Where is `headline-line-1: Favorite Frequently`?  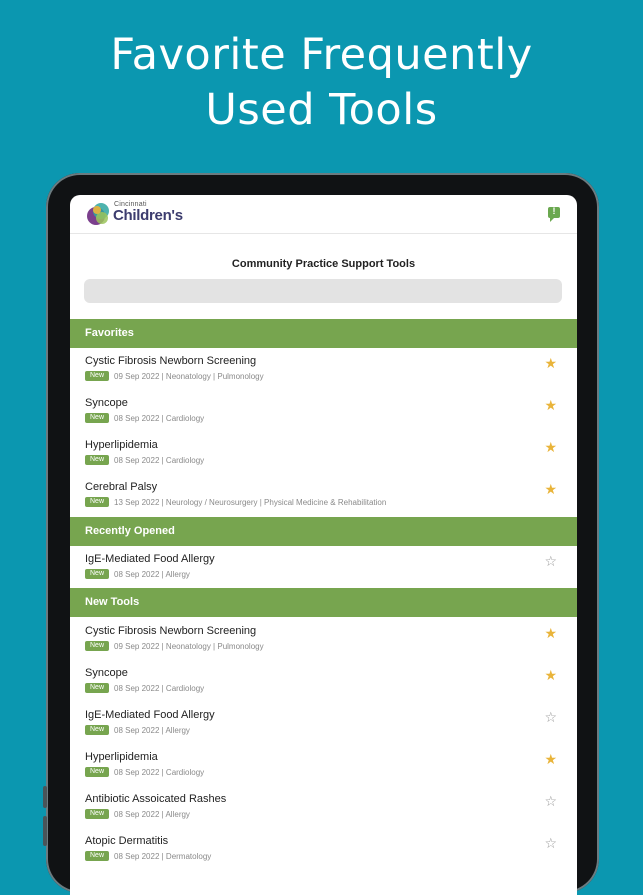
headline-line-1: Favorite Frequently is located at coordinates (321, 55).